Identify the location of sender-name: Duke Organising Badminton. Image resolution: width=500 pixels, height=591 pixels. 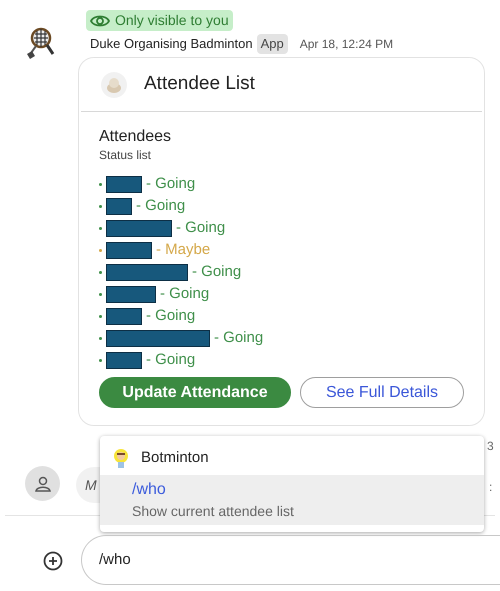
(171, 44).